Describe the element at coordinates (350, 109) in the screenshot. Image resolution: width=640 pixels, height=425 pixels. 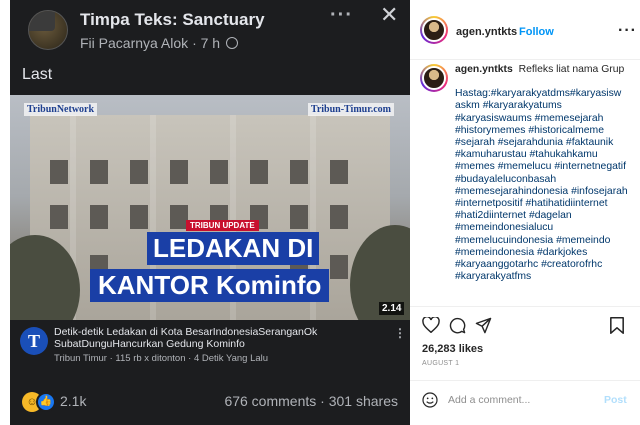
I see `tribun-timur-logo: Tribun-Timur.com` at that location.